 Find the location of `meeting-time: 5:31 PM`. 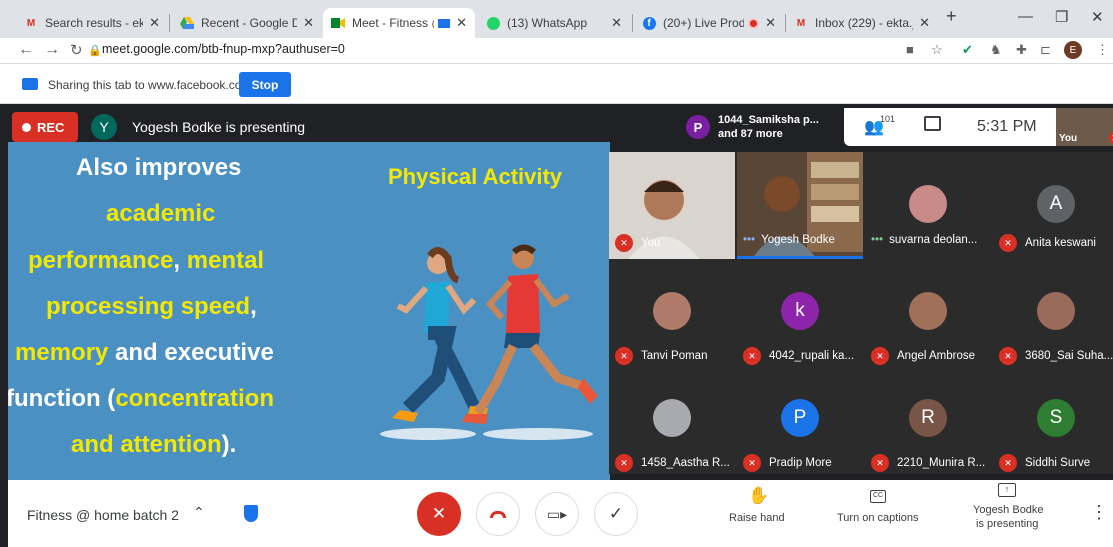

meeting-time: 5:31 PM is located at coordinates (1007, 126).